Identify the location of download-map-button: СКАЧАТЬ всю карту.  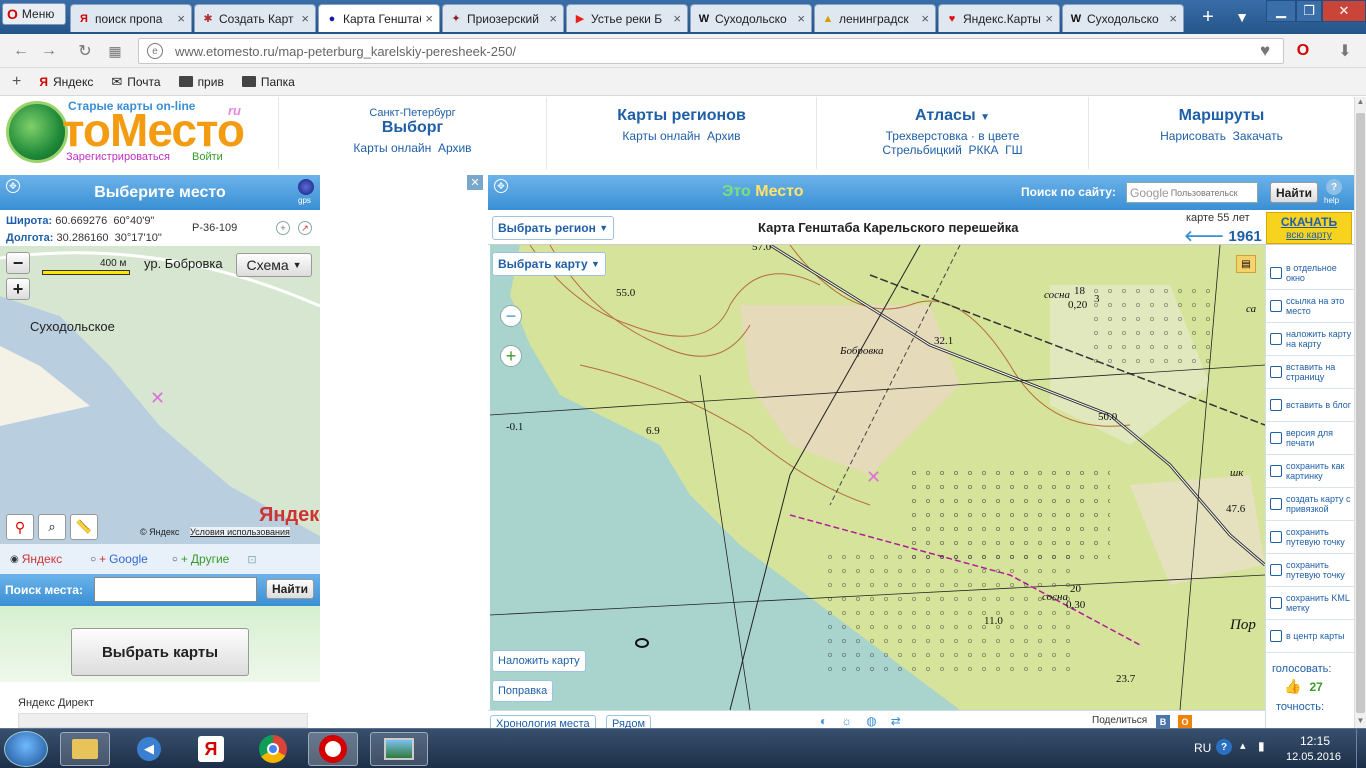
(1309, 228).